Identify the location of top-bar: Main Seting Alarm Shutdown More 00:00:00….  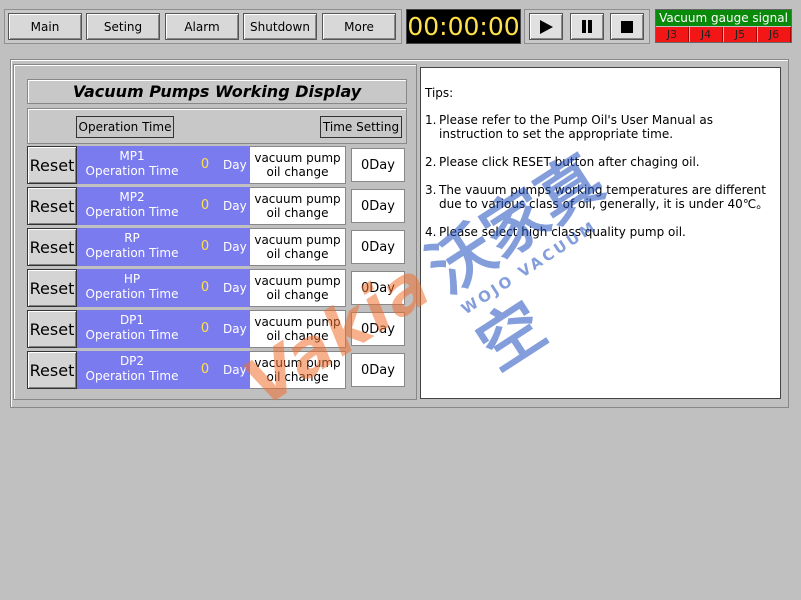
(400, 25).